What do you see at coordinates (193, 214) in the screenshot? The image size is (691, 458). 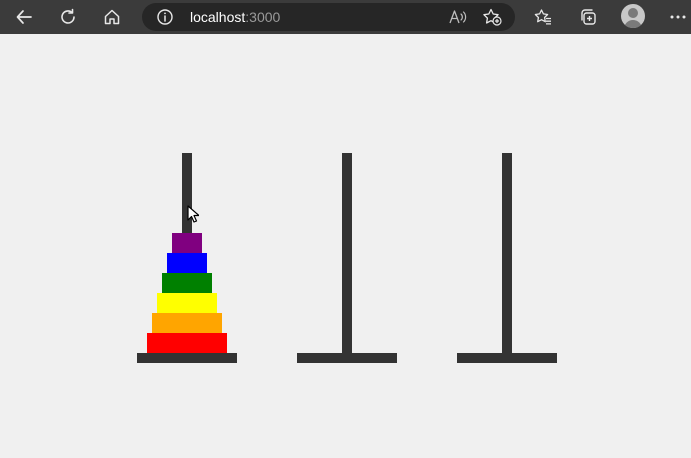 I see `mouse-cursor-icon` at bounding box center [193, 214].